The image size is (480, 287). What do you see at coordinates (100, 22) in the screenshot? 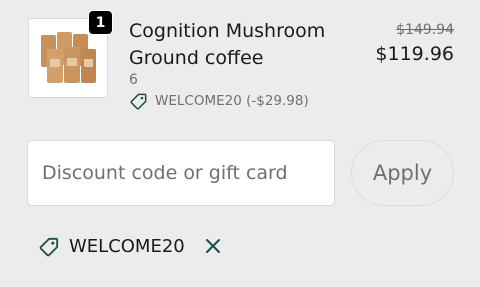
I see `quantity-badge: 1` at bounding box center [100, 22].